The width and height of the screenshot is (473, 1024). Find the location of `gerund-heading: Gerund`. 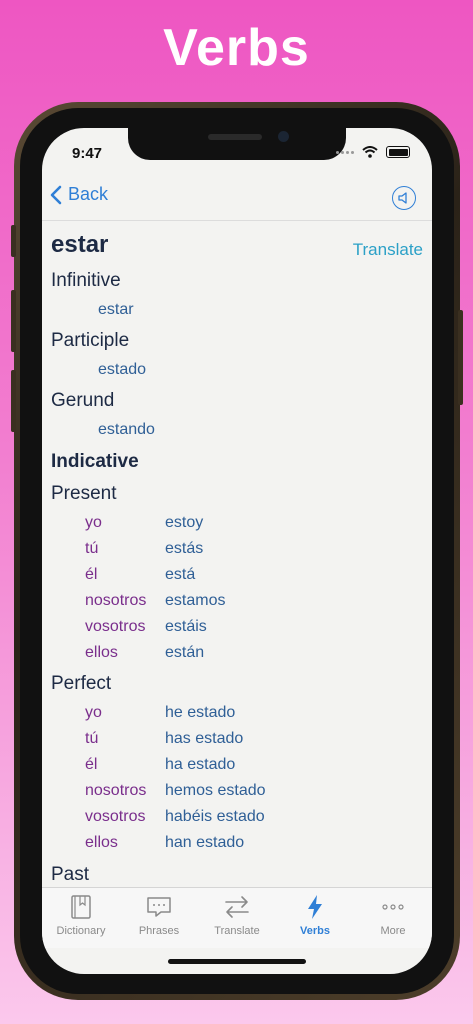

gerund-heading: Gerund is located at coordinates (83, 400).